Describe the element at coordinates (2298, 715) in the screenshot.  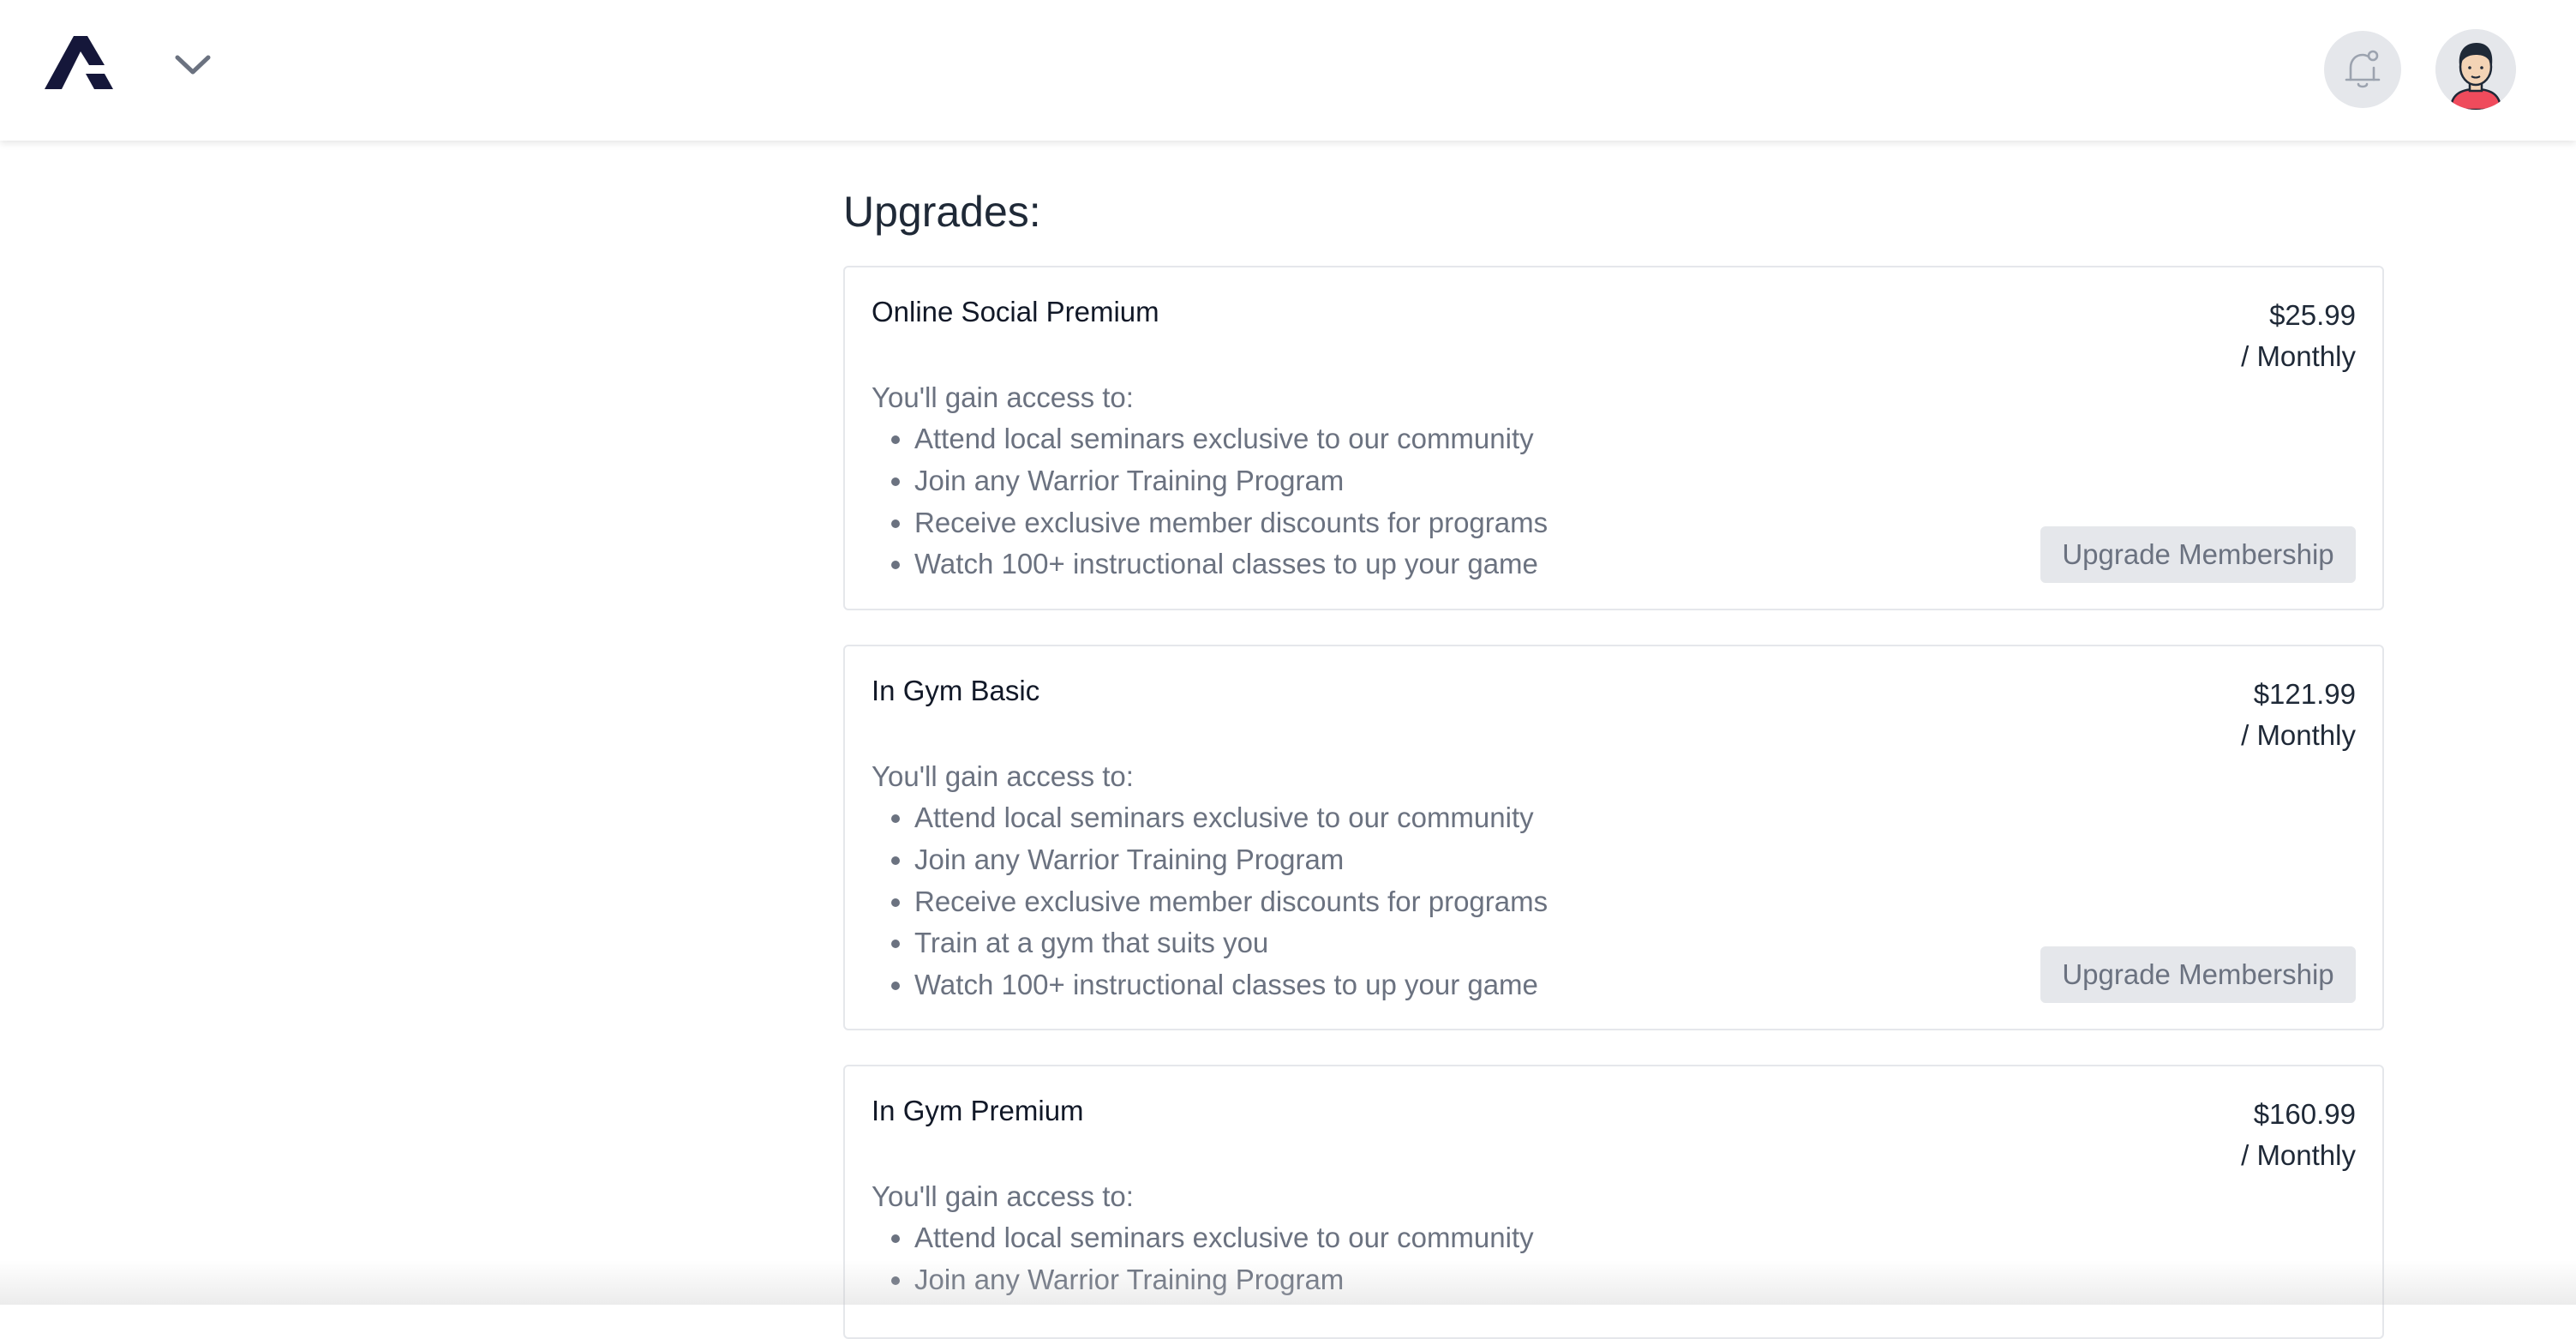
I see `plan-price: $121.99 / Monthly` at that location.